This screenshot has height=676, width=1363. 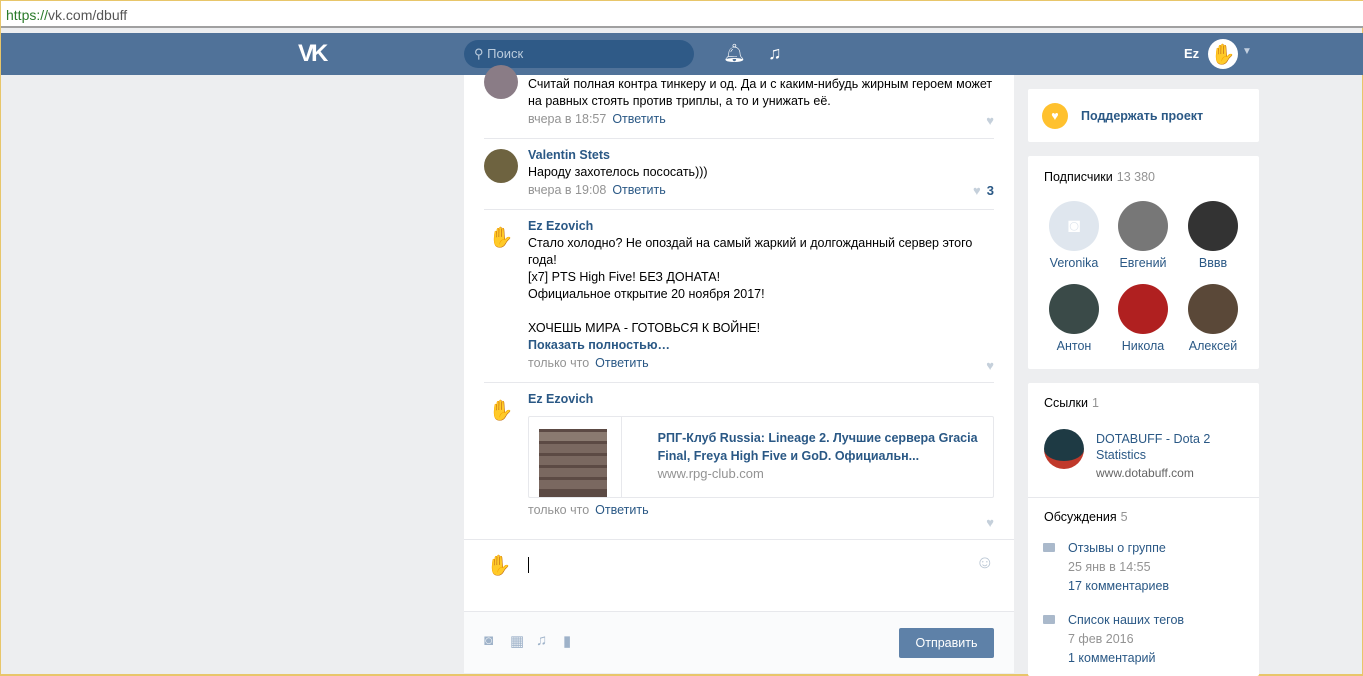 I want to click on user-menu: Ez, so click(x=1191, y=53).